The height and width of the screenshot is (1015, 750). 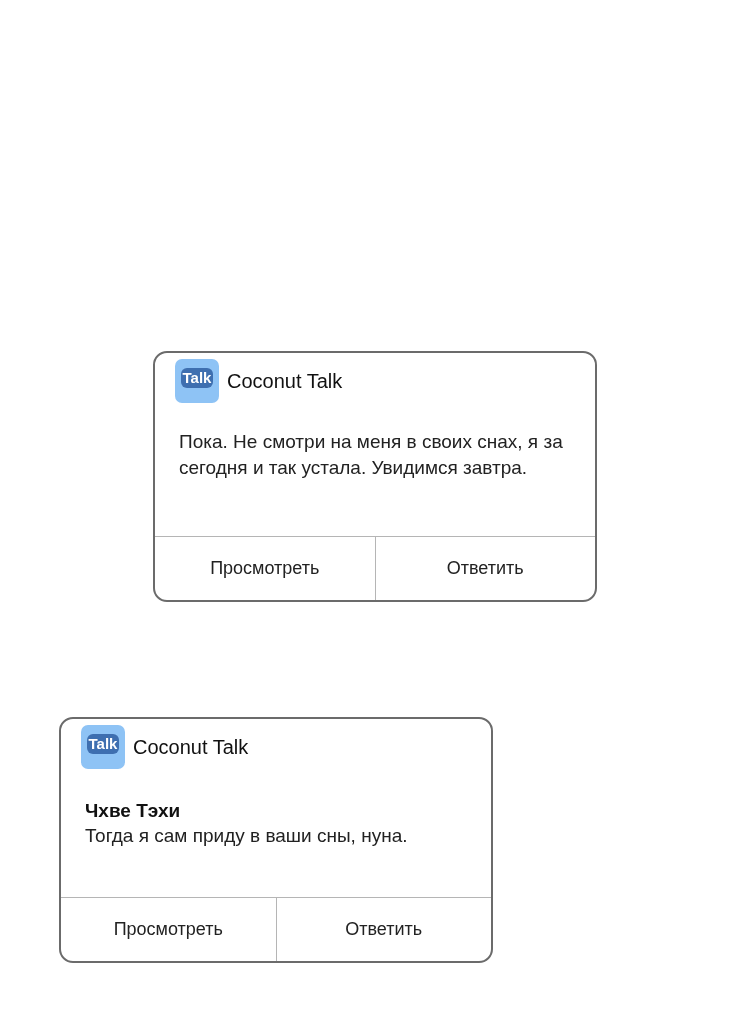 What do you see at coordinates (133, 811) in the screenshot?
I see `sender-name: Чхве Тэхи` at bounding box center [133, 811].